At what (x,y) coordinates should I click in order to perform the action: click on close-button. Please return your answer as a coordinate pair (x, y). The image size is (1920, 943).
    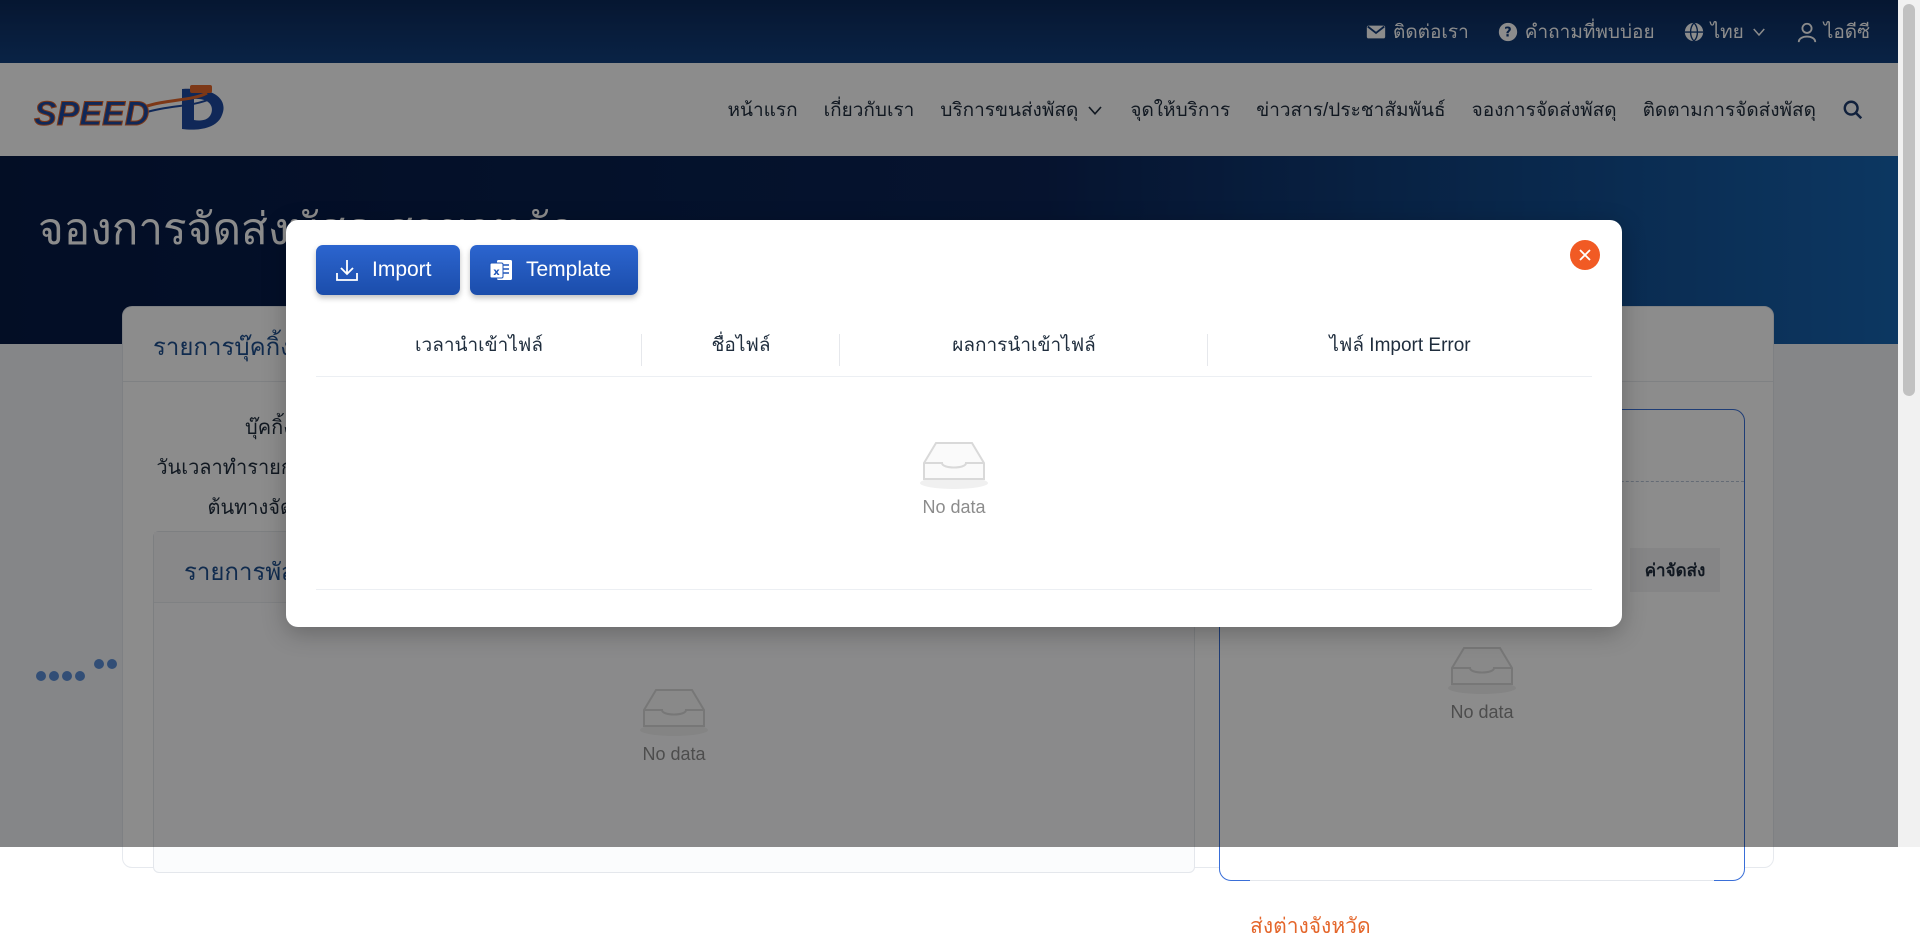
    Looking at the image, I should click on (1585, 255).